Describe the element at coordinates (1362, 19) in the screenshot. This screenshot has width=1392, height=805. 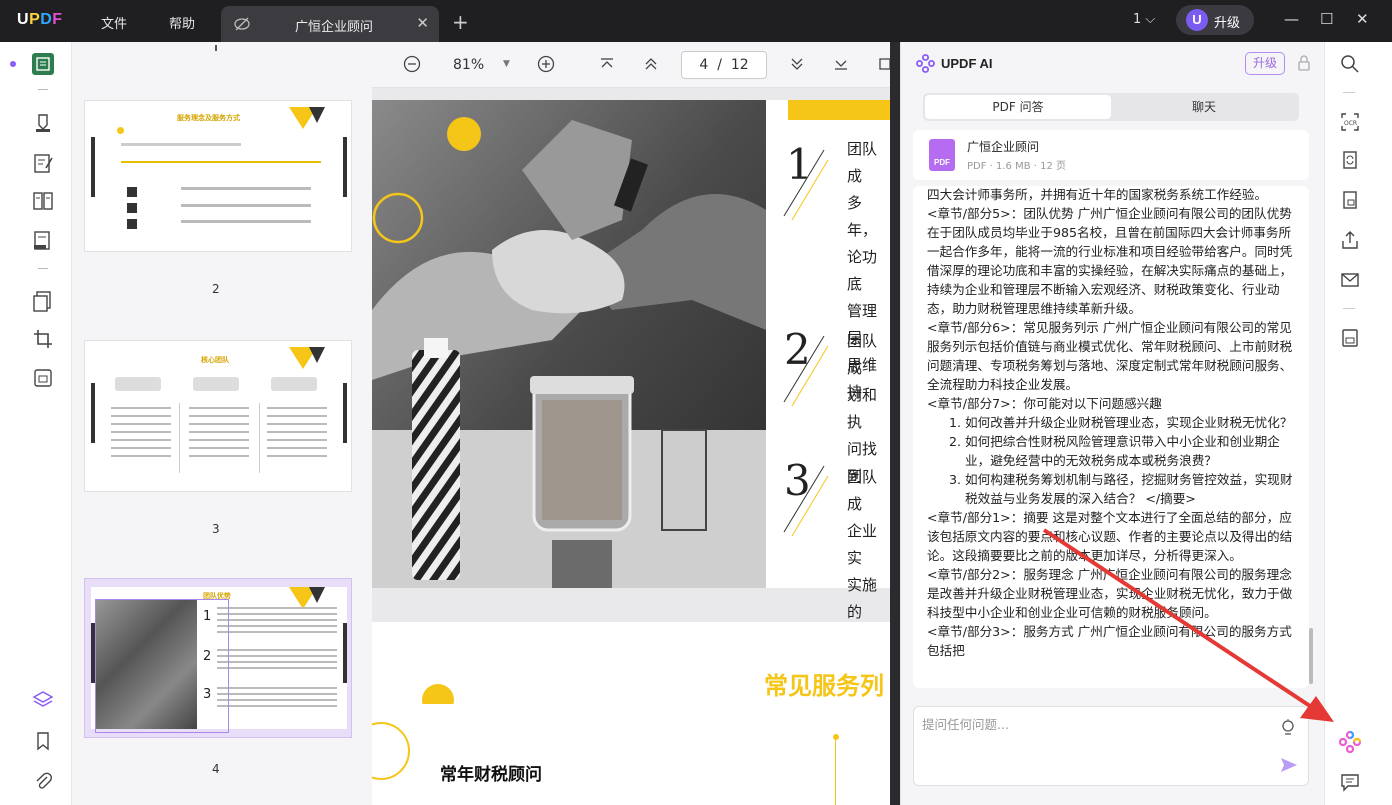
I see `close-window-icon: ✕` at that location.